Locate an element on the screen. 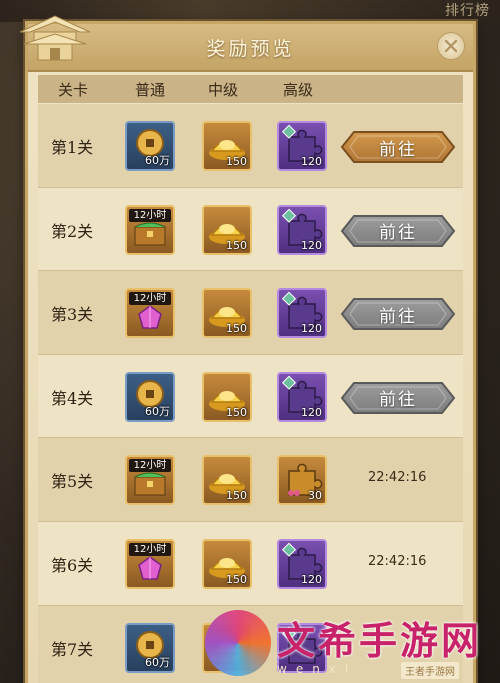  close-button is located at coordinates (451, 46).